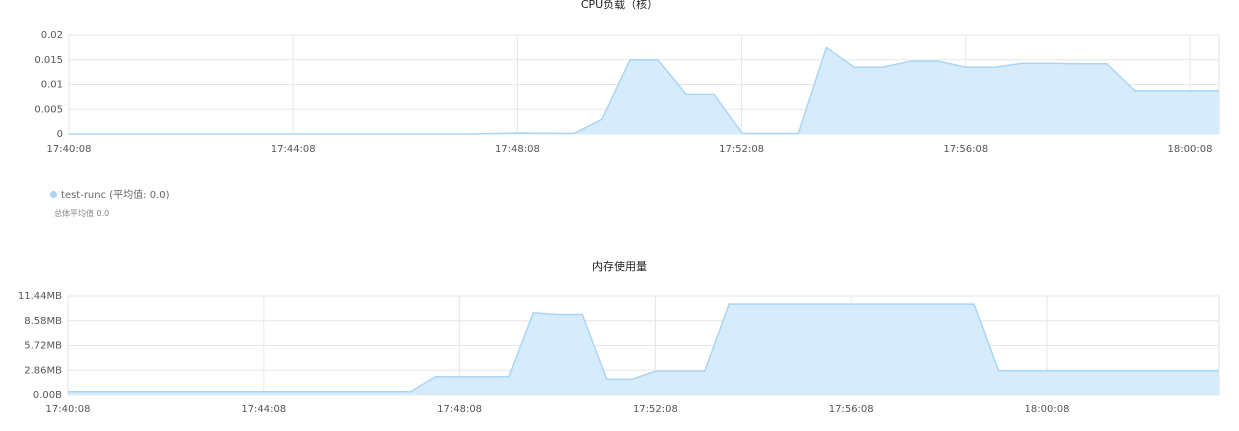 The height and width of the screenshot is (431, 1239). Describe the element at coordinates (60, 134) in the screenshot. I see `cpu-y-tick-label: 0` at that location.